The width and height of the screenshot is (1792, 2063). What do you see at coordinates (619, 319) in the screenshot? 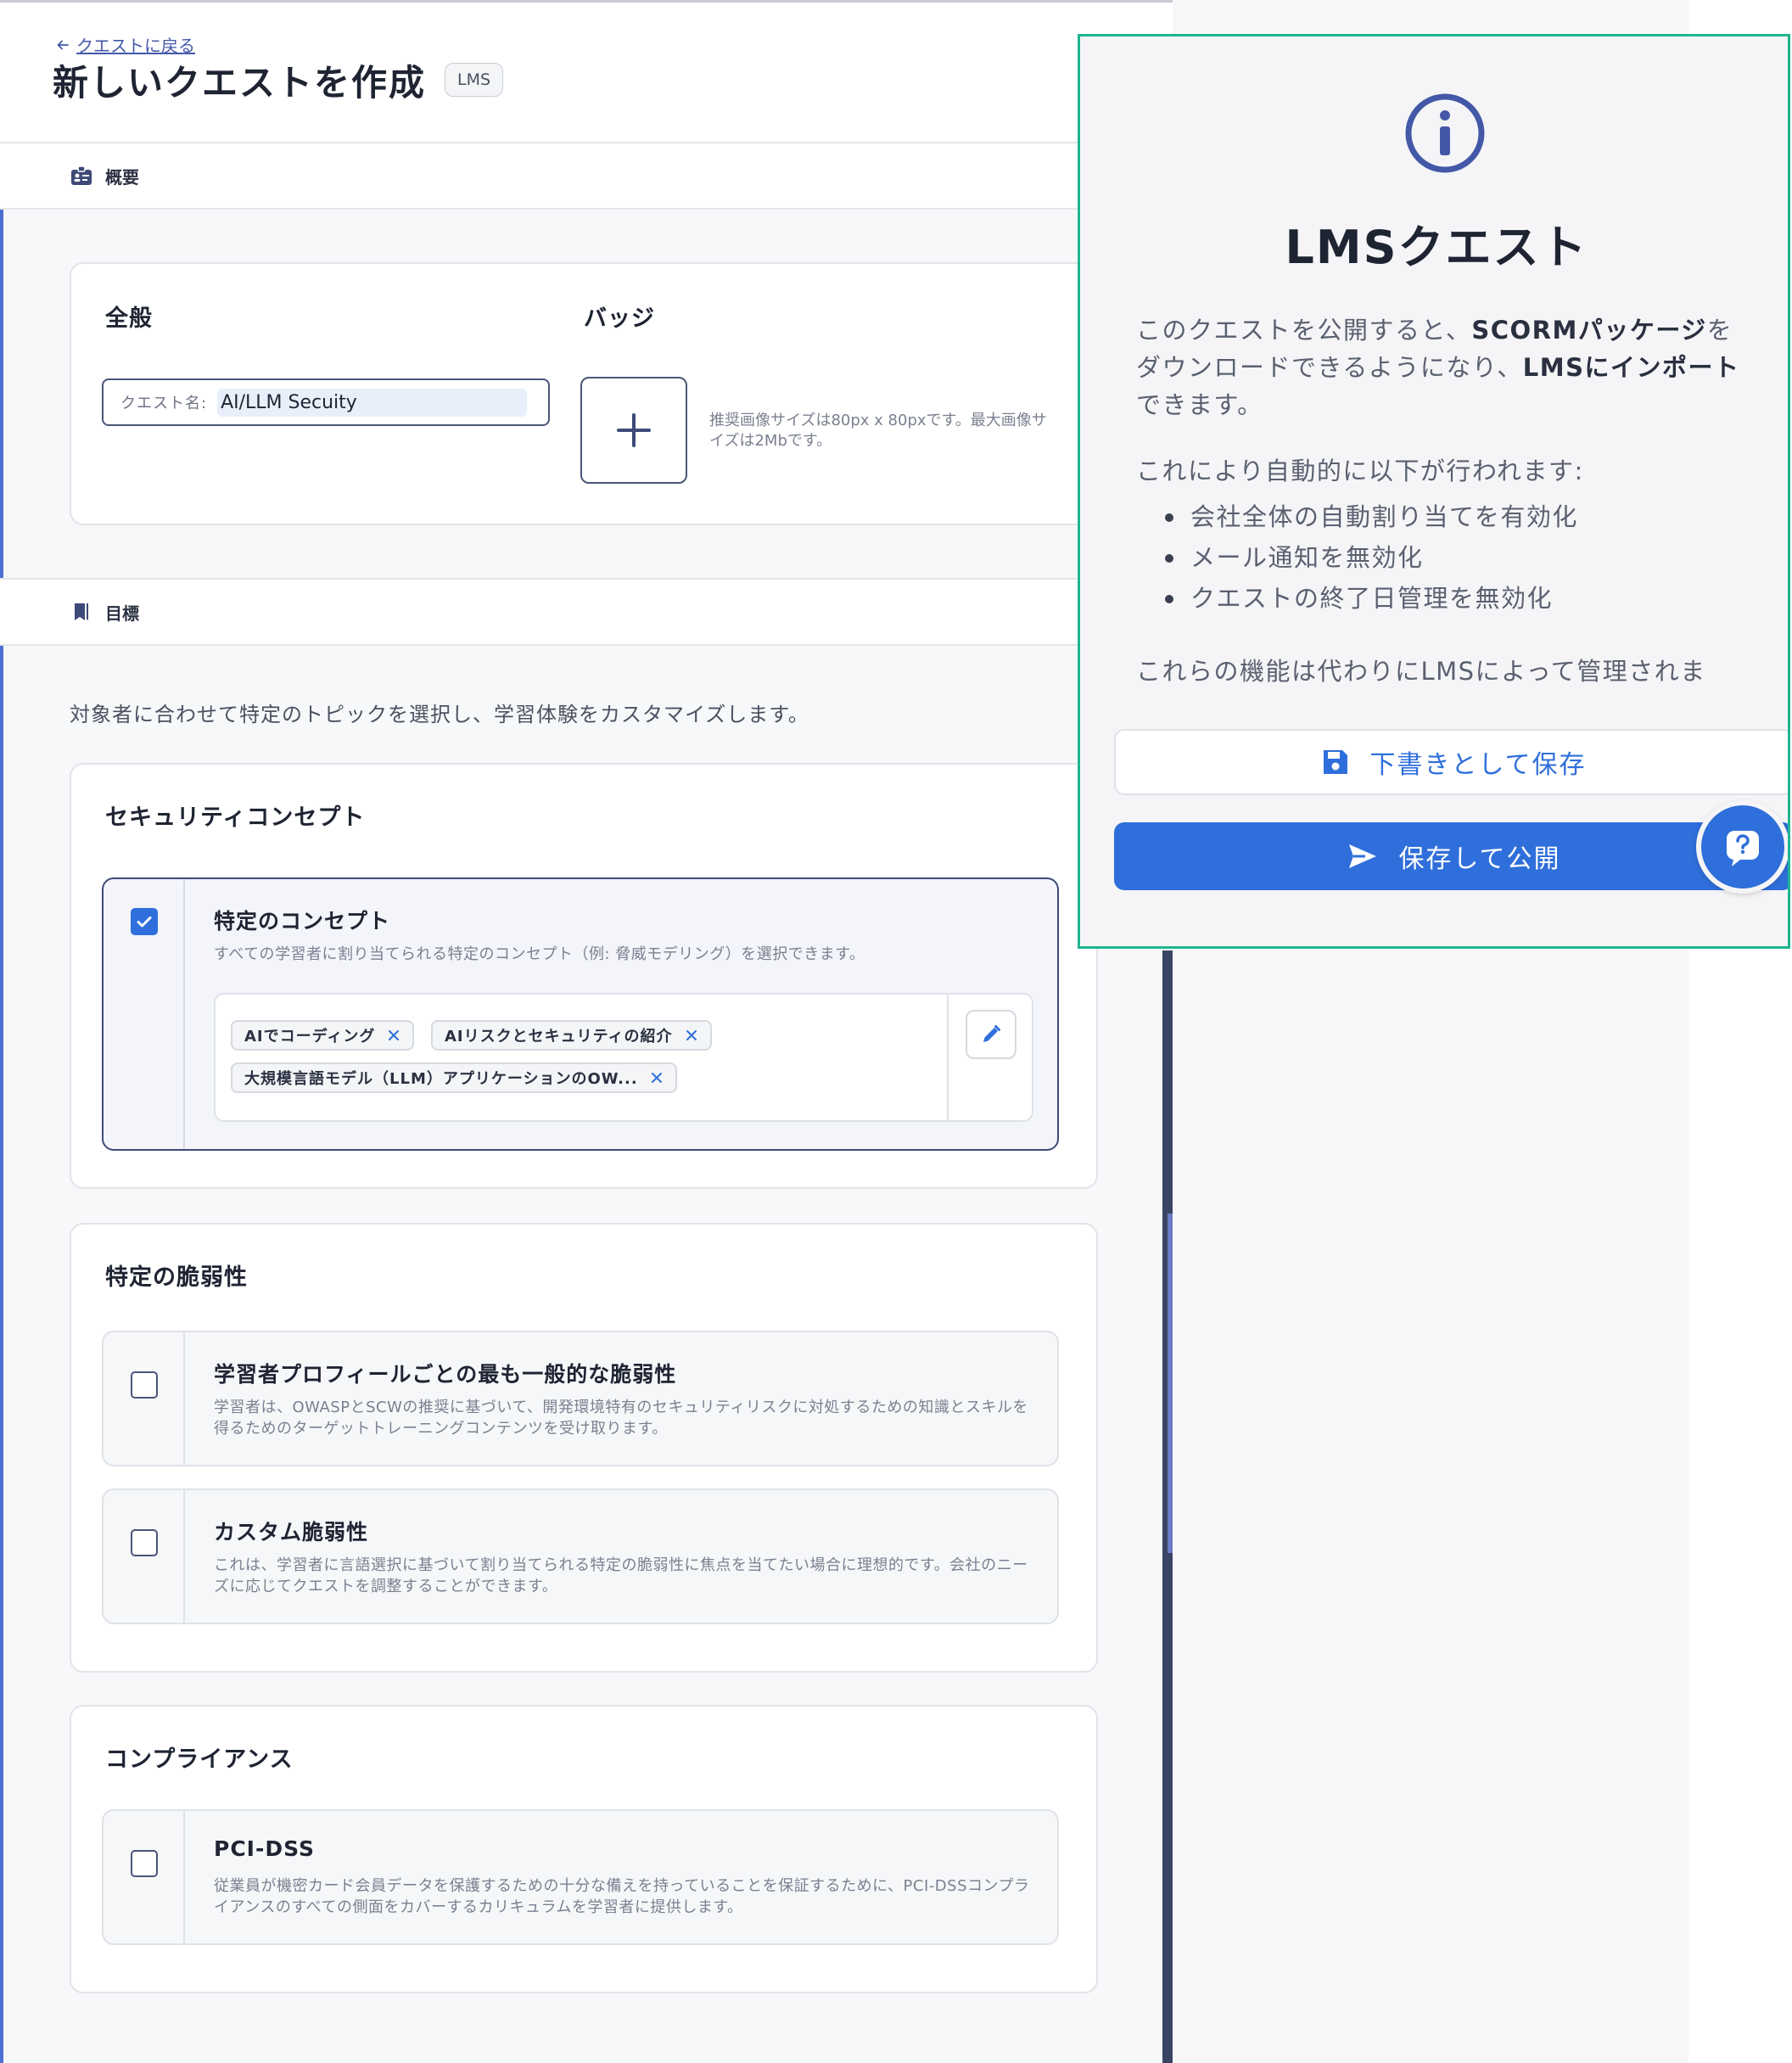
I see `badge-heading: バッジ` at bounding box center [619, 319].